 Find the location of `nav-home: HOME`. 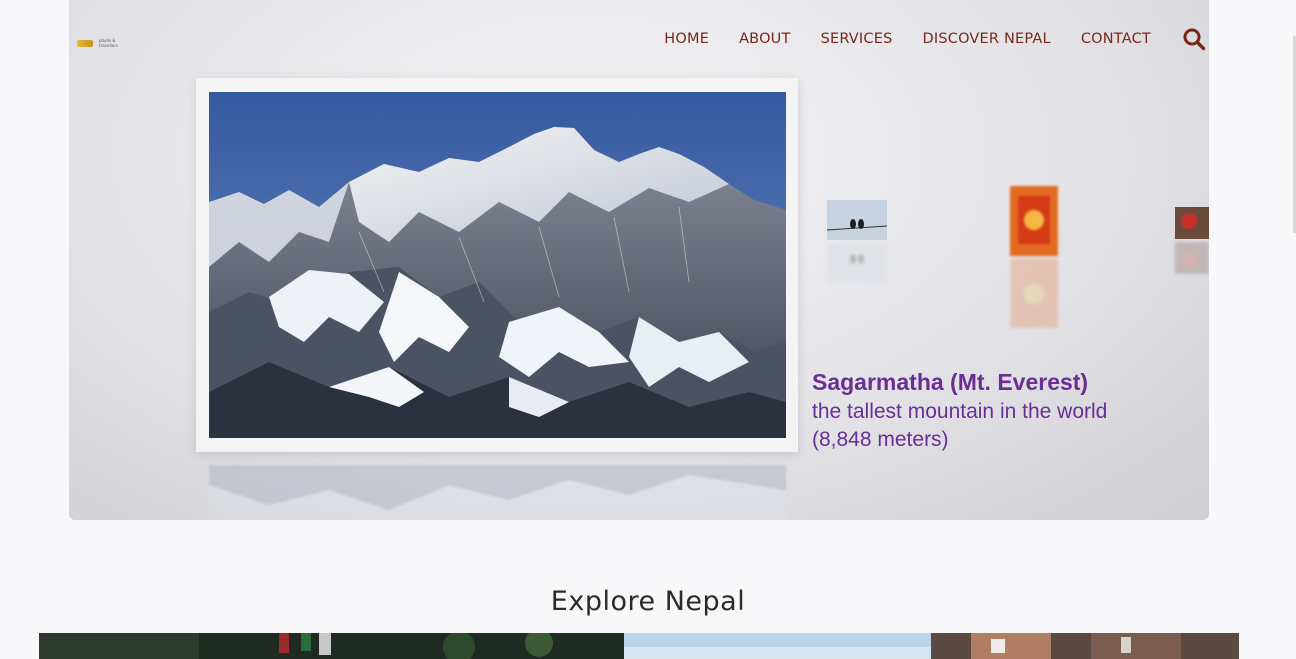

nav-home: HOME is located at coordinates (686, 39).